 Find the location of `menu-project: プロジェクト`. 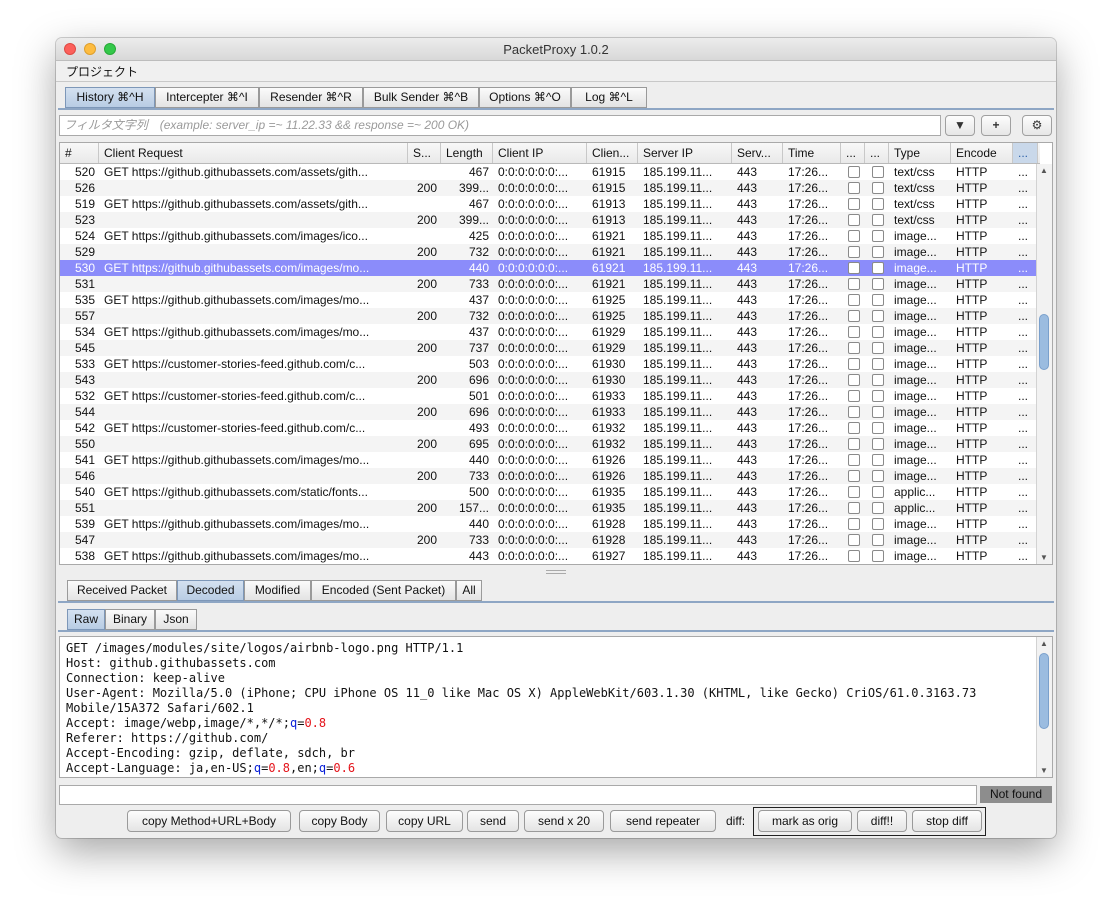

menu-project: プロジェクト is located at coordinates (102, 71).